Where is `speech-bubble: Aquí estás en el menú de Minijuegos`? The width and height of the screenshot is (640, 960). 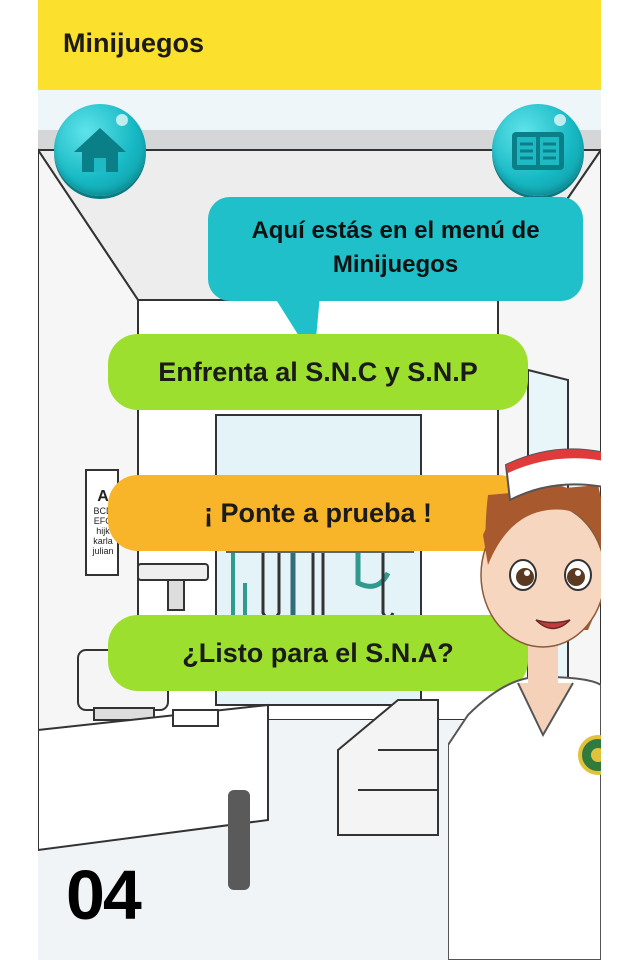
speech-bubble: Aquí estás en el menú de Minijuegos is located at coordinates (395, 249).